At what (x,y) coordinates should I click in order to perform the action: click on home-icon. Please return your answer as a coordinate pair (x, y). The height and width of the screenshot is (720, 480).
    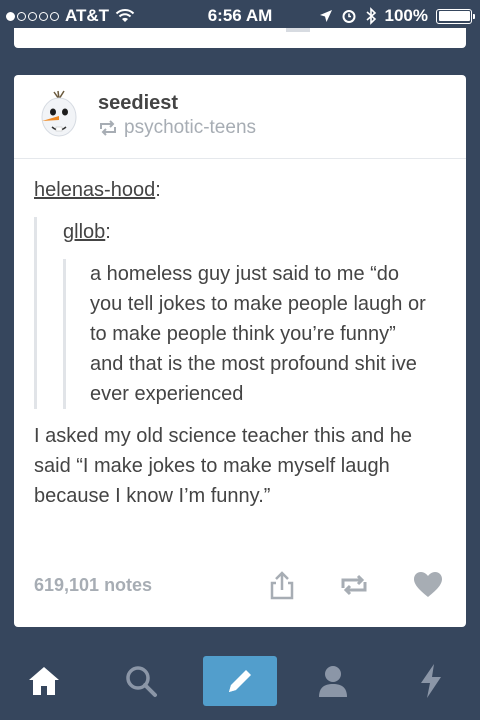
    Looking at the image, I should click on (44, 681).